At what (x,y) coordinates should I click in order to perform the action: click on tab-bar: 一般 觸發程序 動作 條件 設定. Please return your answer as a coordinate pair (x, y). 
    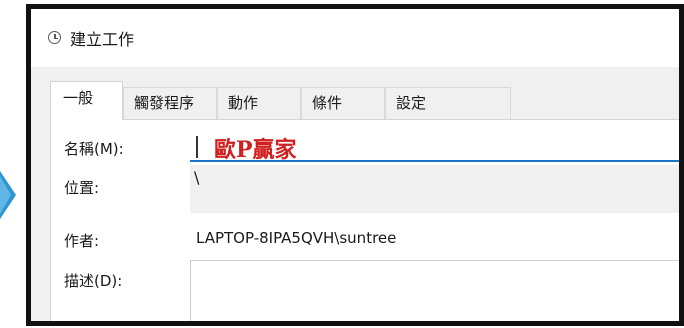
    Looking at the image, I should click on (364, 100).